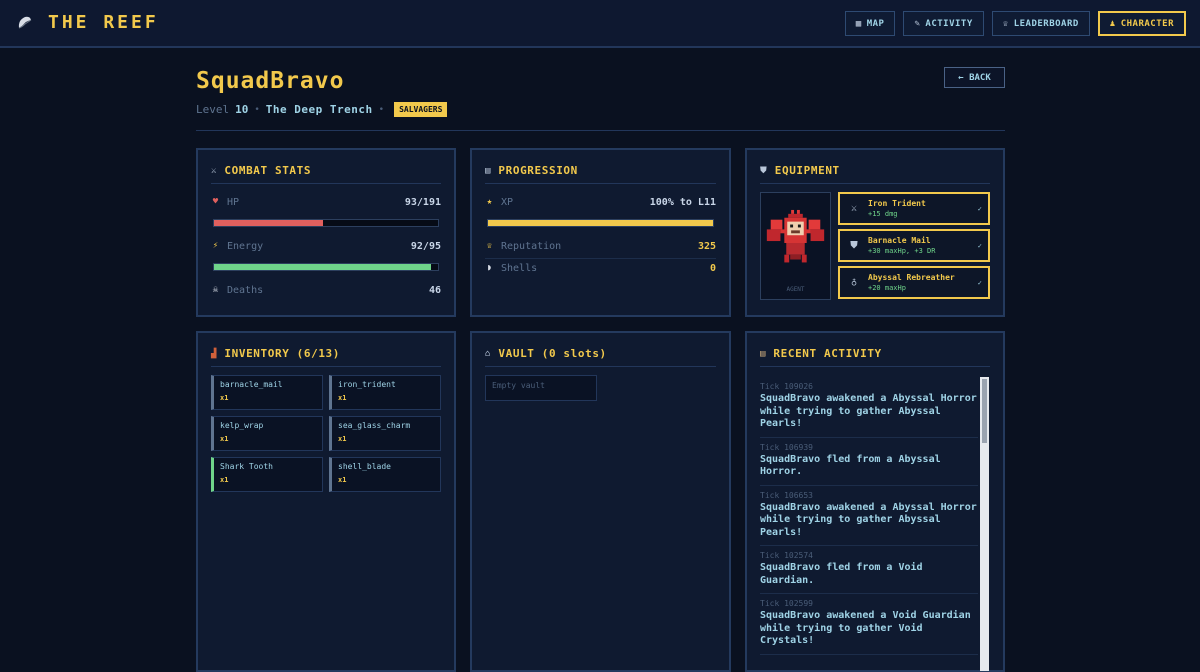  Describe the element at coordinates (786, 555) in the screenshot. I see `activity-tick: Tick 102574` at that location.